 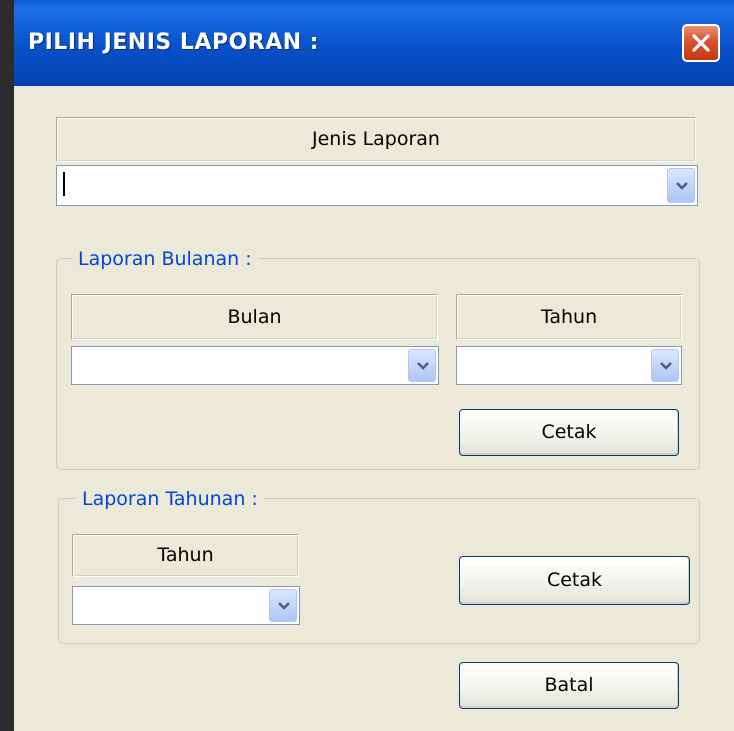 I want to click on close-icon, so click(x=701, y=43).